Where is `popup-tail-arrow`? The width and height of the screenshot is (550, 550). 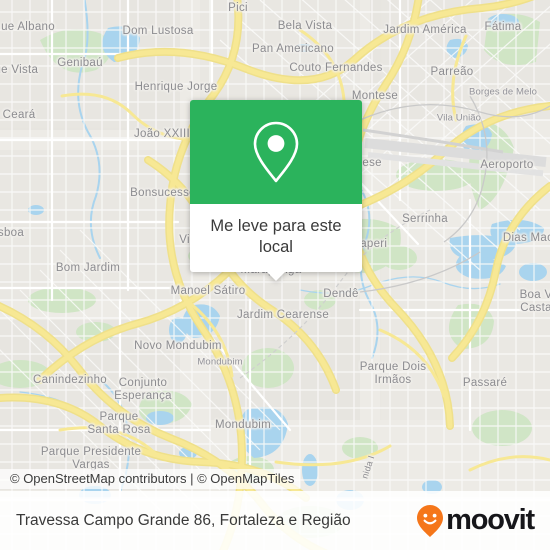 popup-tail-arrow is located at coordinates (276, 276).